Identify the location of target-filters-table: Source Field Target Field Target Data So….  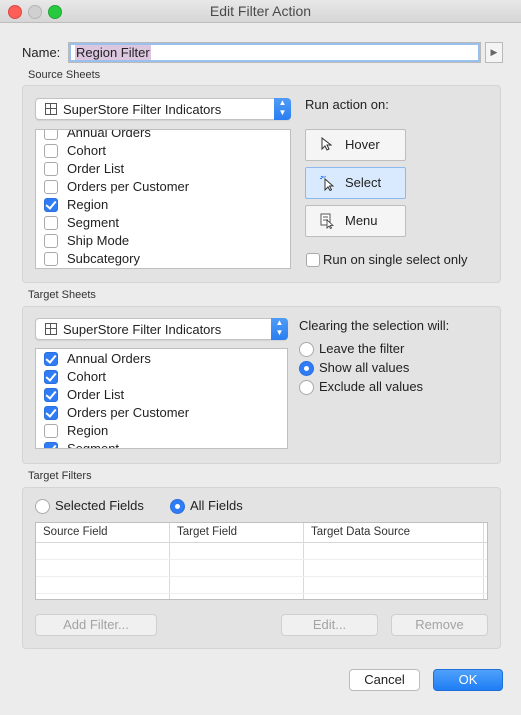
(261, 561).